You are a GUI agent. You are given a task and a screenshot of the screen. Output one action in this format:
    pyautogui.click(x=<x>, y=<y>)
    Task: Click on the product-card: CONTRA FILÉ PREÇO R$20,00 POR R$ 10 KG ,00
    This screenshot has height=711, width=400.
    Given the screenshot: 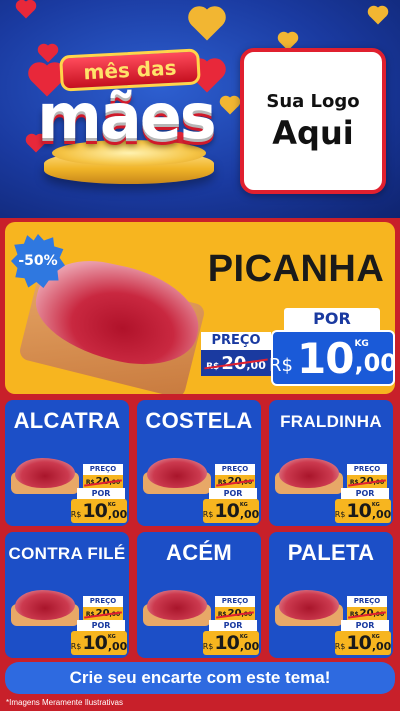 What is the action you would take?
    pyautogui.click(x=67, y=595)
    